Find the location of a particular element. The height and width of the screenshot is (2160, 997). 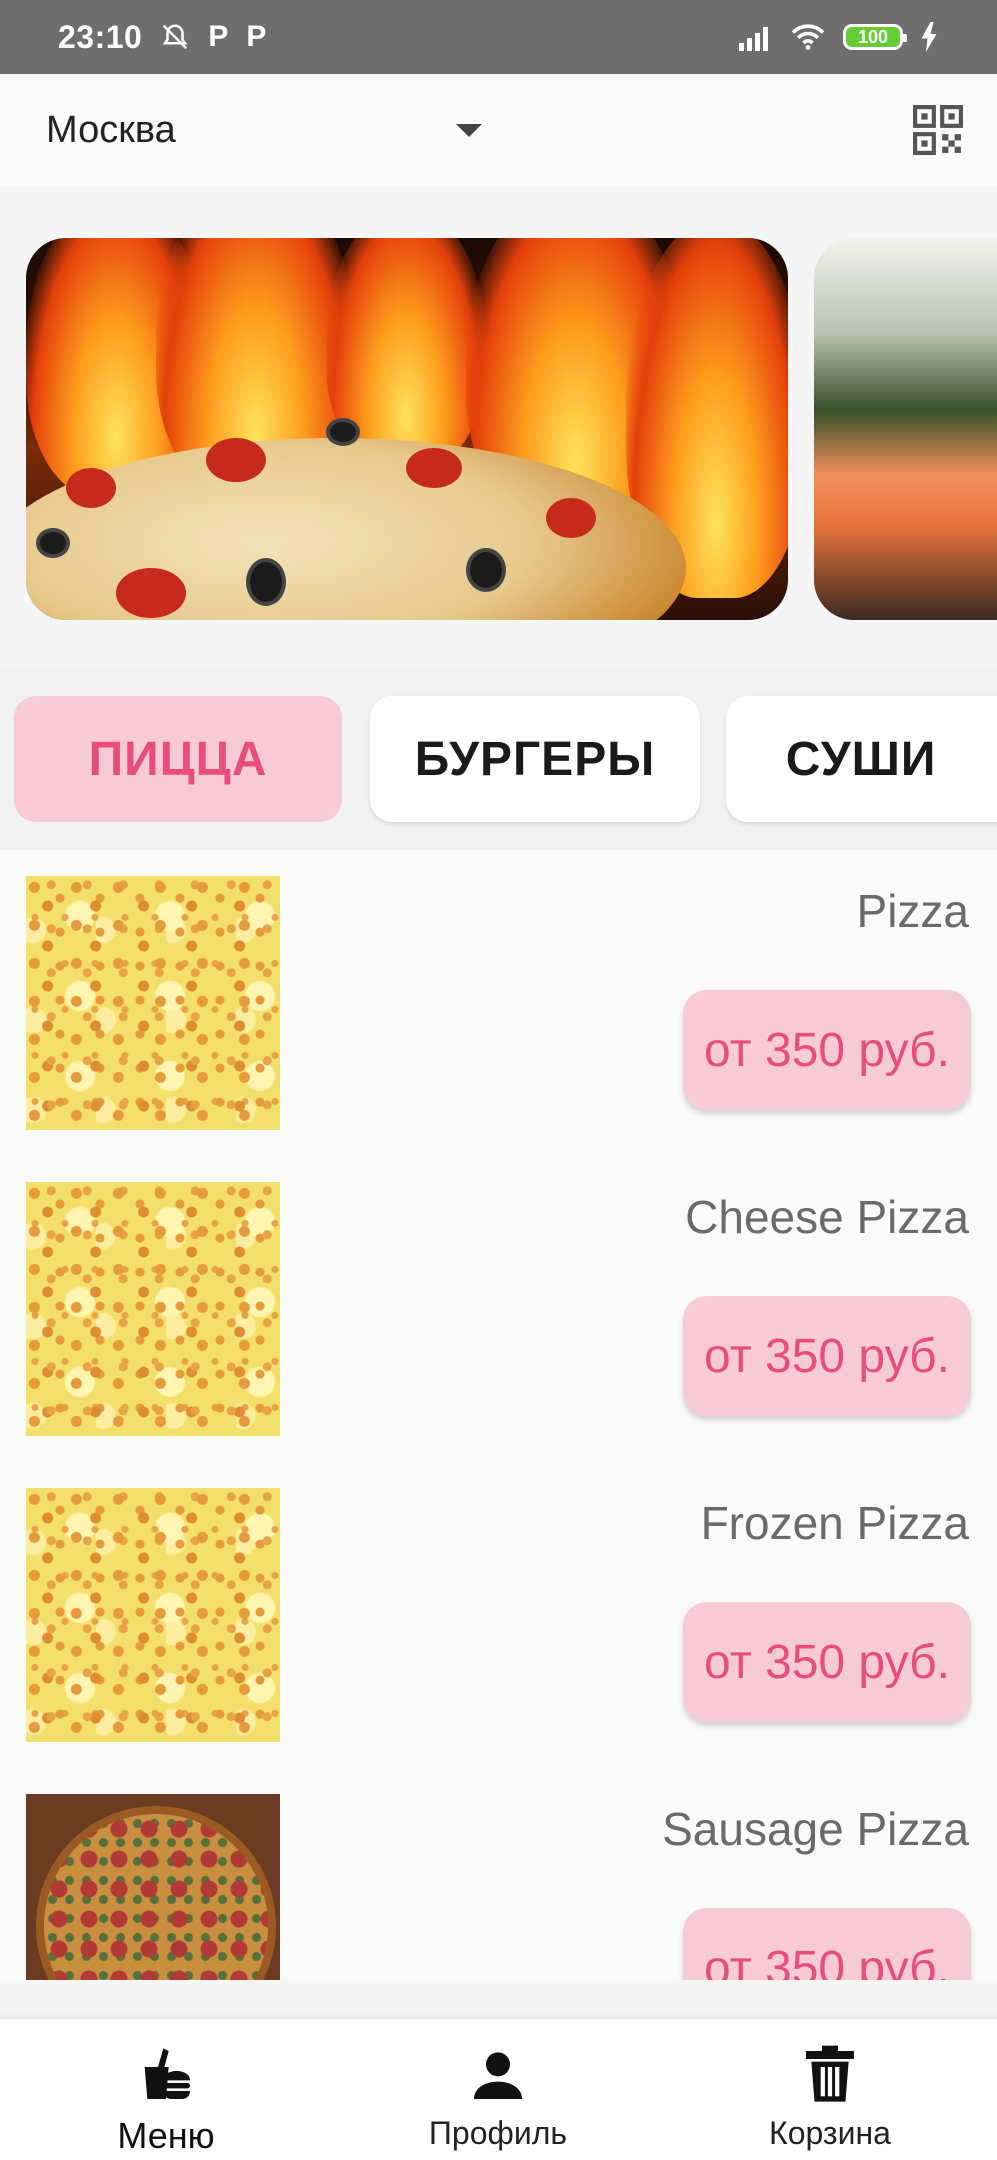

tab-sushi: СУШИ is located at coordinates (861, 759).